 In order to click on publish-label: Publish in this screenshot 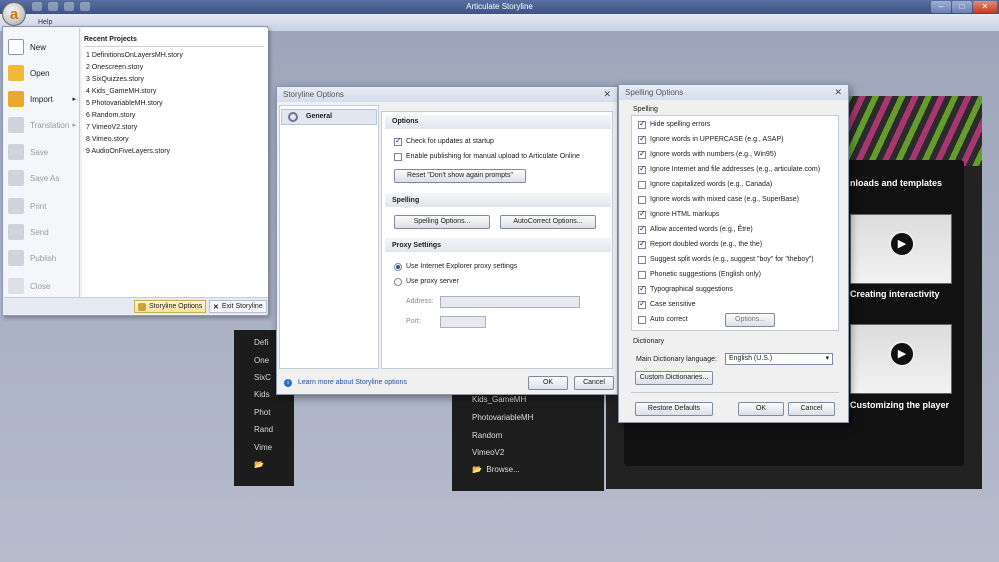, I will do `click(43, 258)`.